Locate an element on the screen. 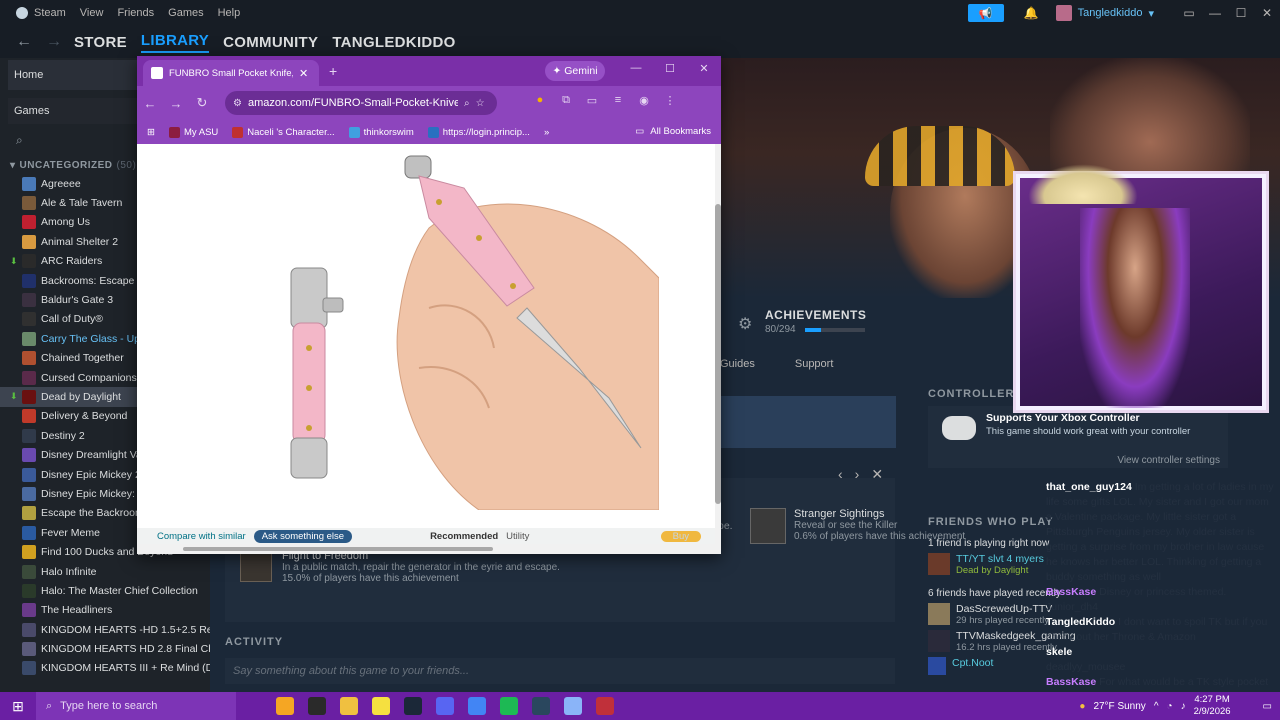  terminal-icon is located at coordinates (317, 706).